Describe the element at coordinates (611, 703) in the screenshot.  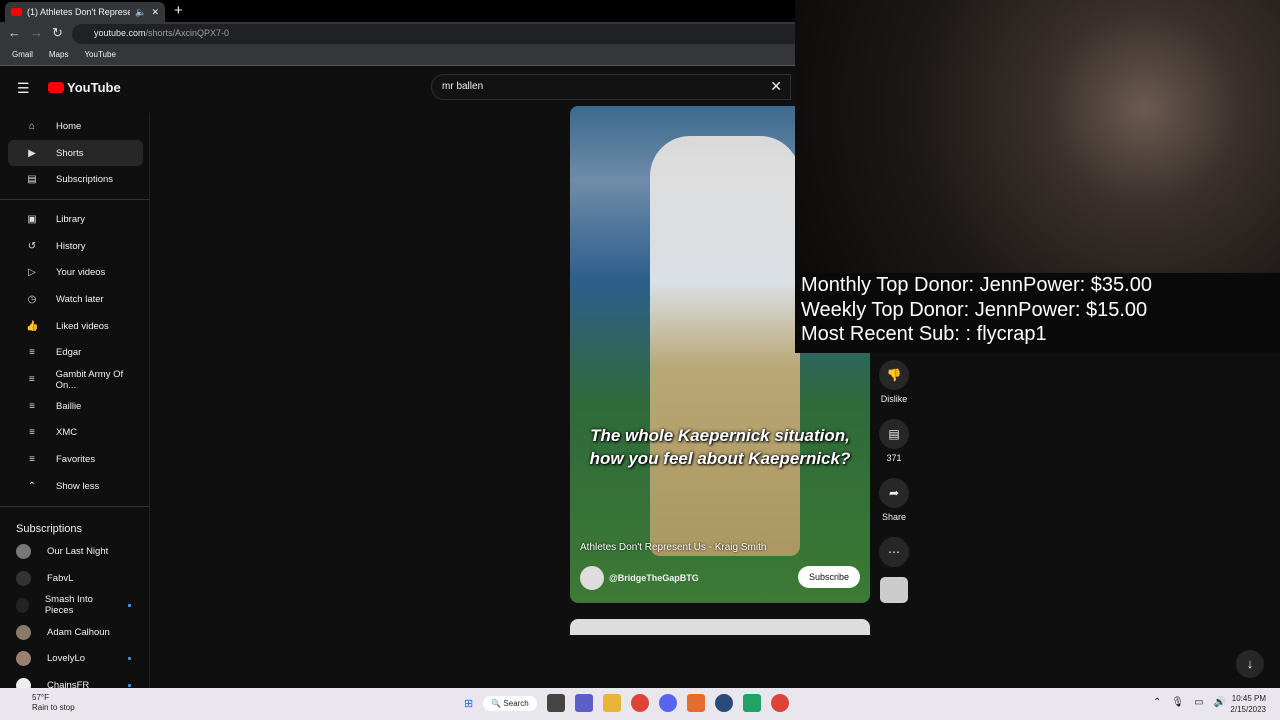
I see `folder-icon` at that location.